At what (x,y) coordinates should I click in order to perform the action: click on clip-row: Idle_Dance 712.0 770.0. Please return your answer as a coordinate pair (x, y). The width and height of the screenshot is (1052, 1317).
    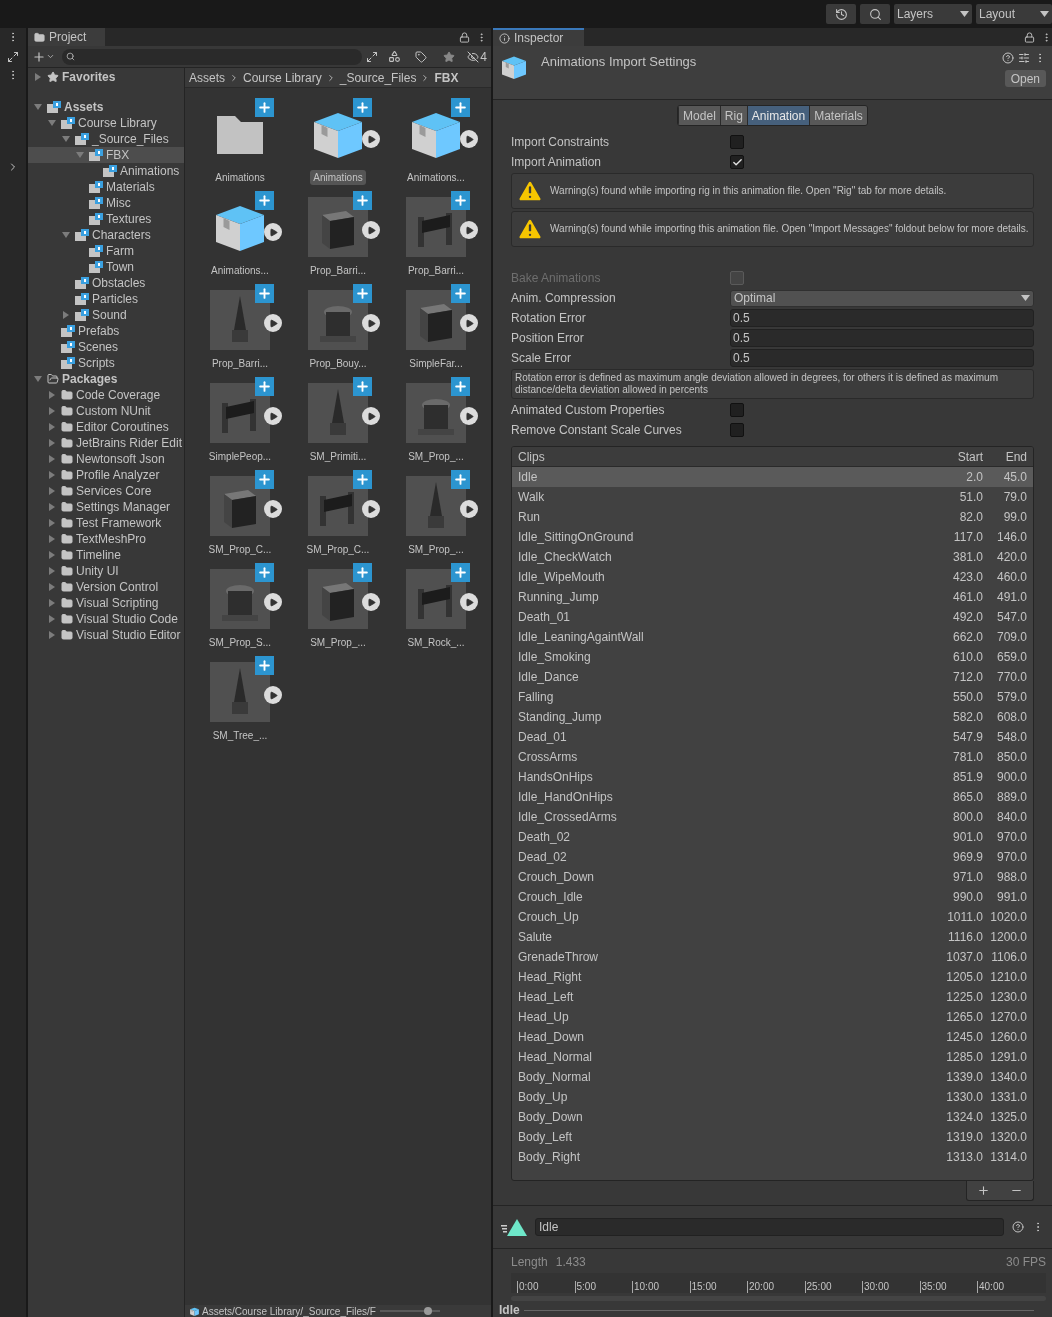
    Looking at the image, I should click on (772, 677).